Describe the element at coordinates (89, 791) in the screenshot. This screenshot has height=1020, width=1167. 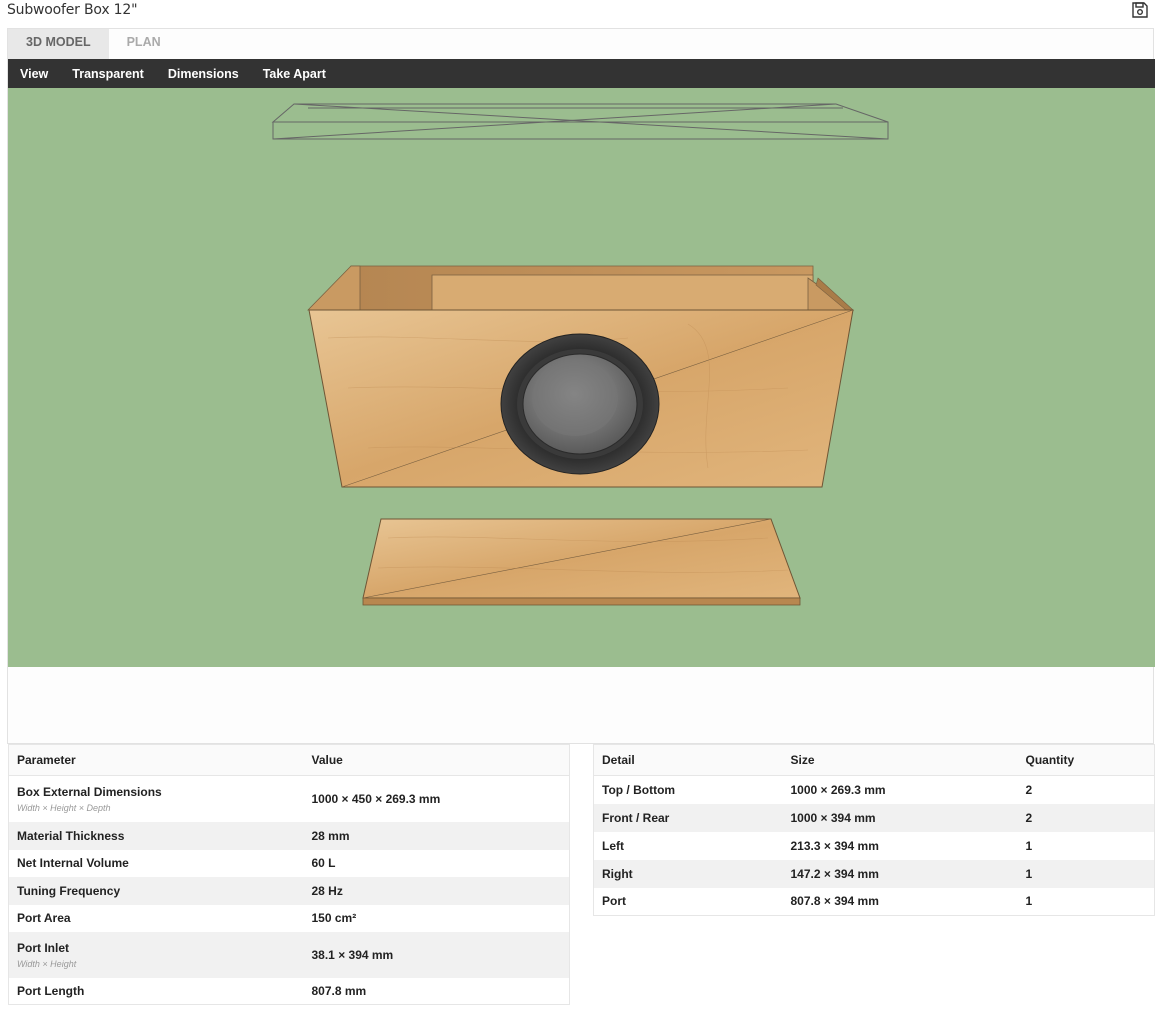
I see `param-label: Box External Dimensions` at that location.